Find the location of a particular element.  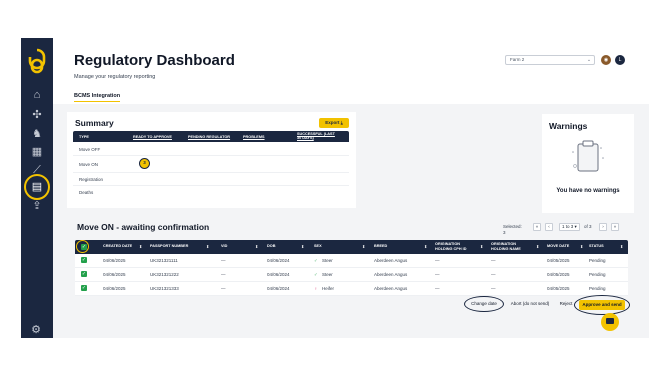

empty-clipboard-icon is located at coordinates (588, 156).